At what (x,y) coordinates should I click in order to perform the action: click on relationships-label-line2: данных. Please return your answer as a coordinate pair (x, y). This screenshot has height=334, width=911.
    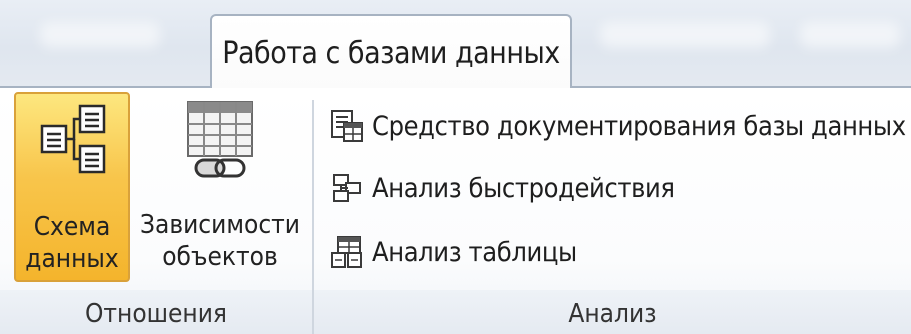
    Looking at the image, I should click on (72, 259).